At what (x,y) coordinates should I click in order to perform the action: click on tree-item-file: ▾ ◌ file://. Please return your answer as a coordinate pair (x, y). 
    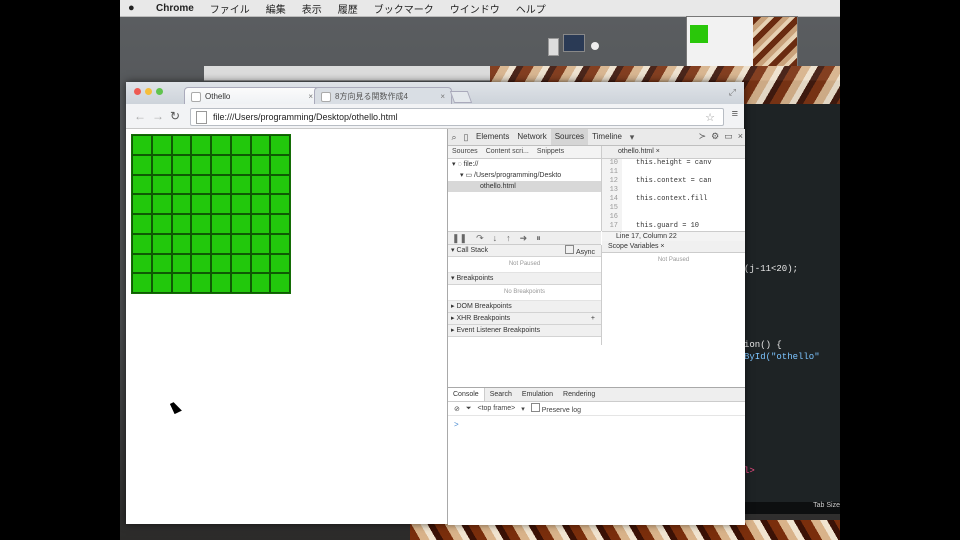
    Looking at the image, I should click on (524, 164).